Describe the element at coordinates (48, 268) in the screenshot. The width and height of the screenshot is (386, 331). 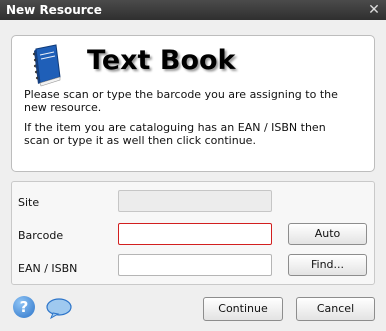
I see `ean-isbn-label: EAN / ISBN` at that location.